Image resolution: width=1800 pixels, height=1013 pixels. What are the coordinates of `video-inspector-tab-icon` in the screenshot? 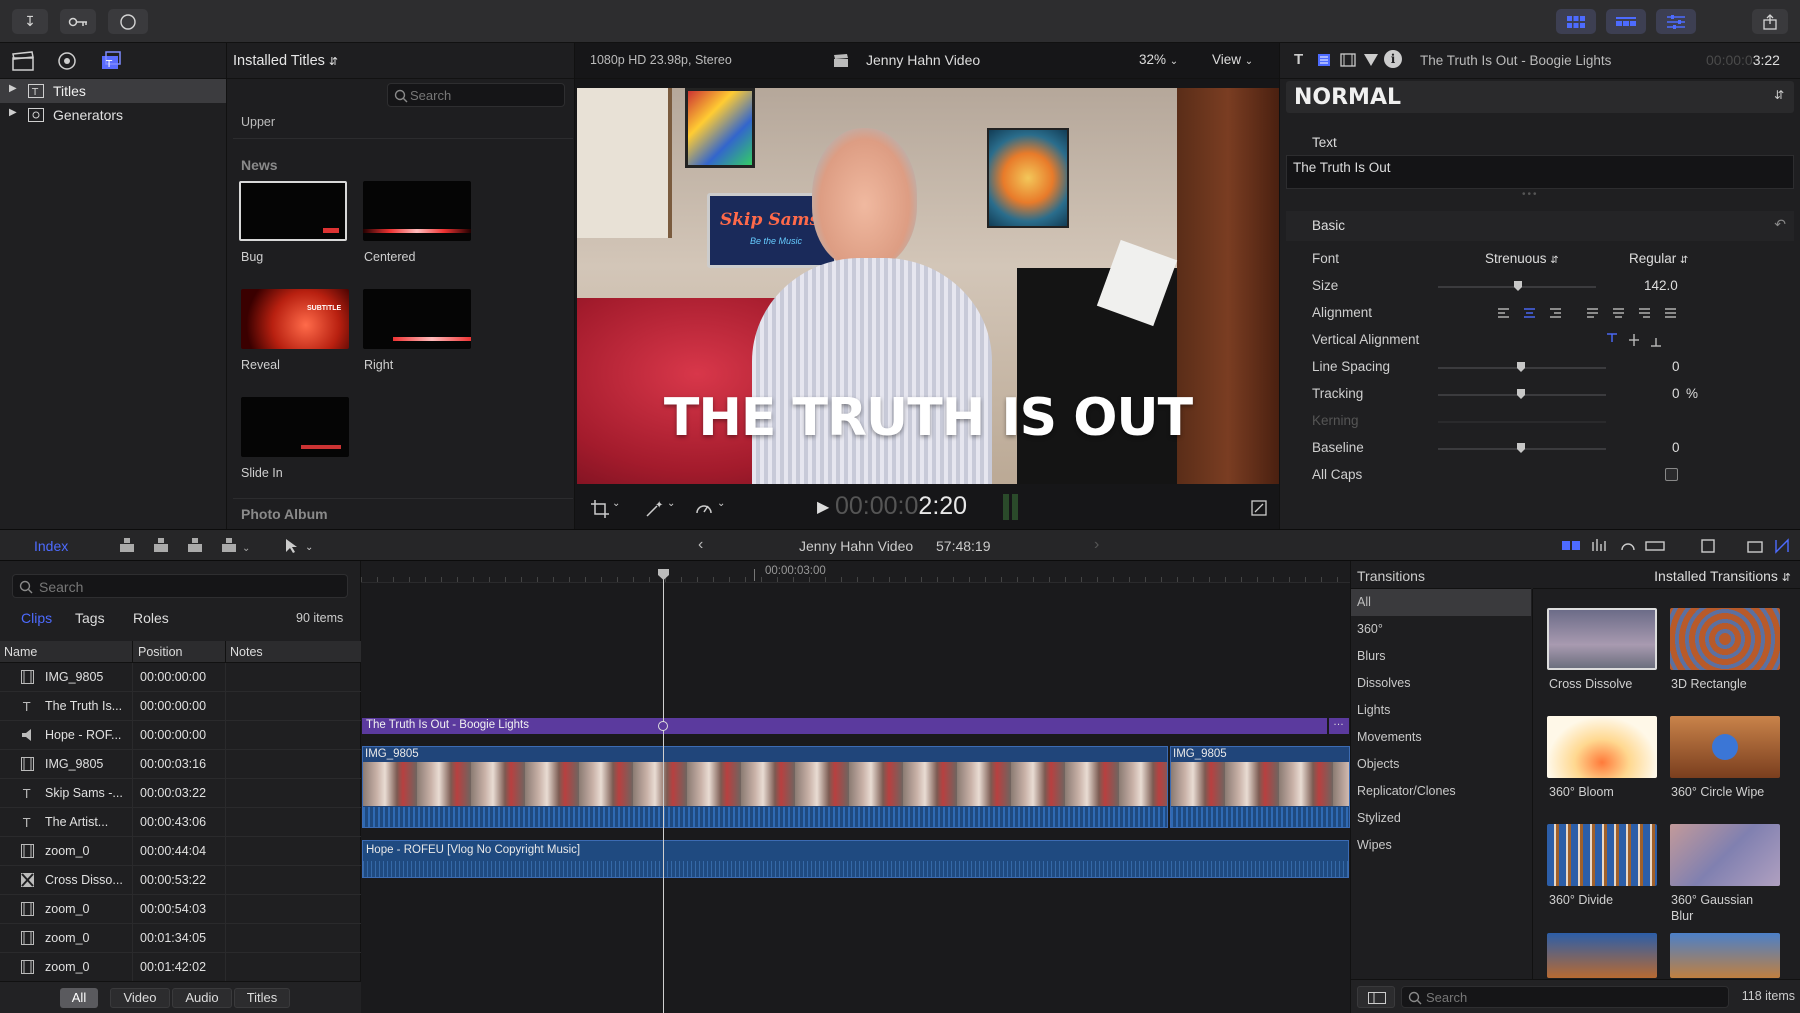 It's located at (1348, 60).